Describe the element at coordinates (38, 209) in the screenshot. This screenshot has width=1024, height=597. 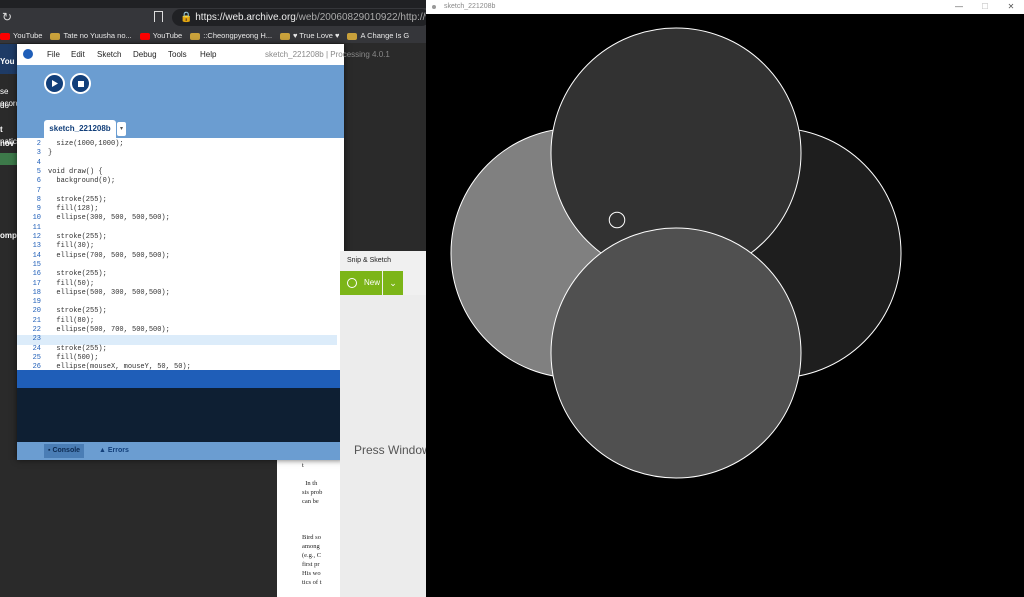
I see `line-number: 9` at that location.